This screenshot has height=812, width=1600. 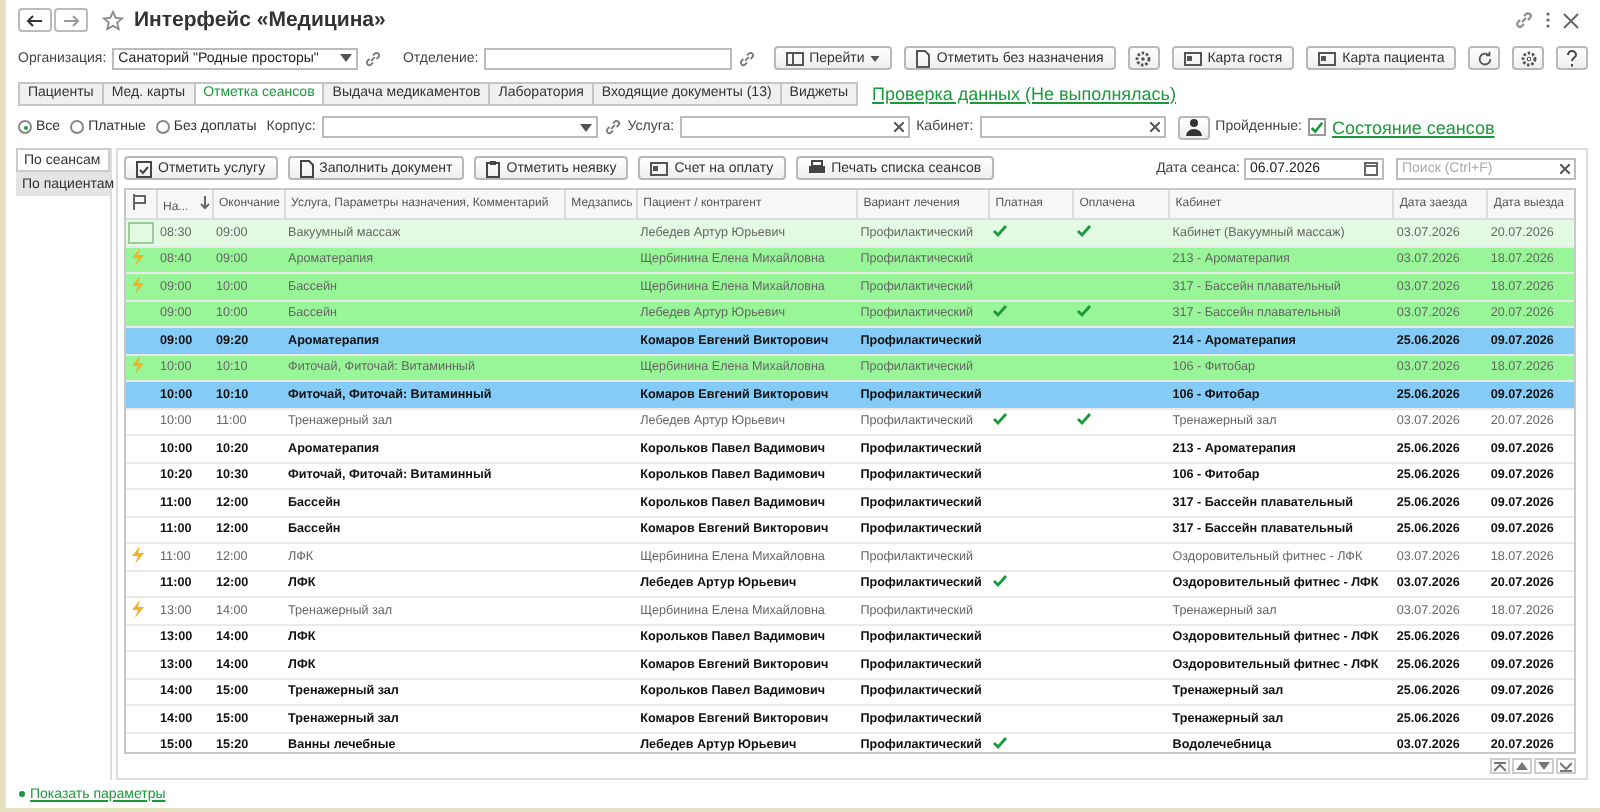 I want to click on clipboard-icon, so click(x=493, y=168).